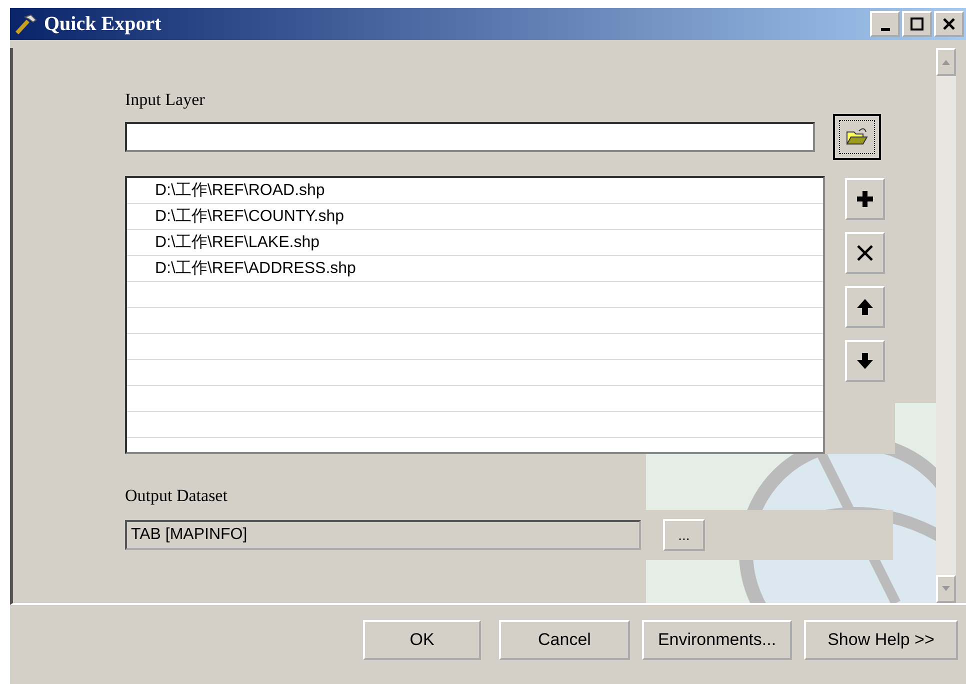 This screenshot has height=684, width=966. Describe the element at coordinates (383, 535) in the screenshot. I see `output-dataset-field: TAB [MAPINFO]` at that location.